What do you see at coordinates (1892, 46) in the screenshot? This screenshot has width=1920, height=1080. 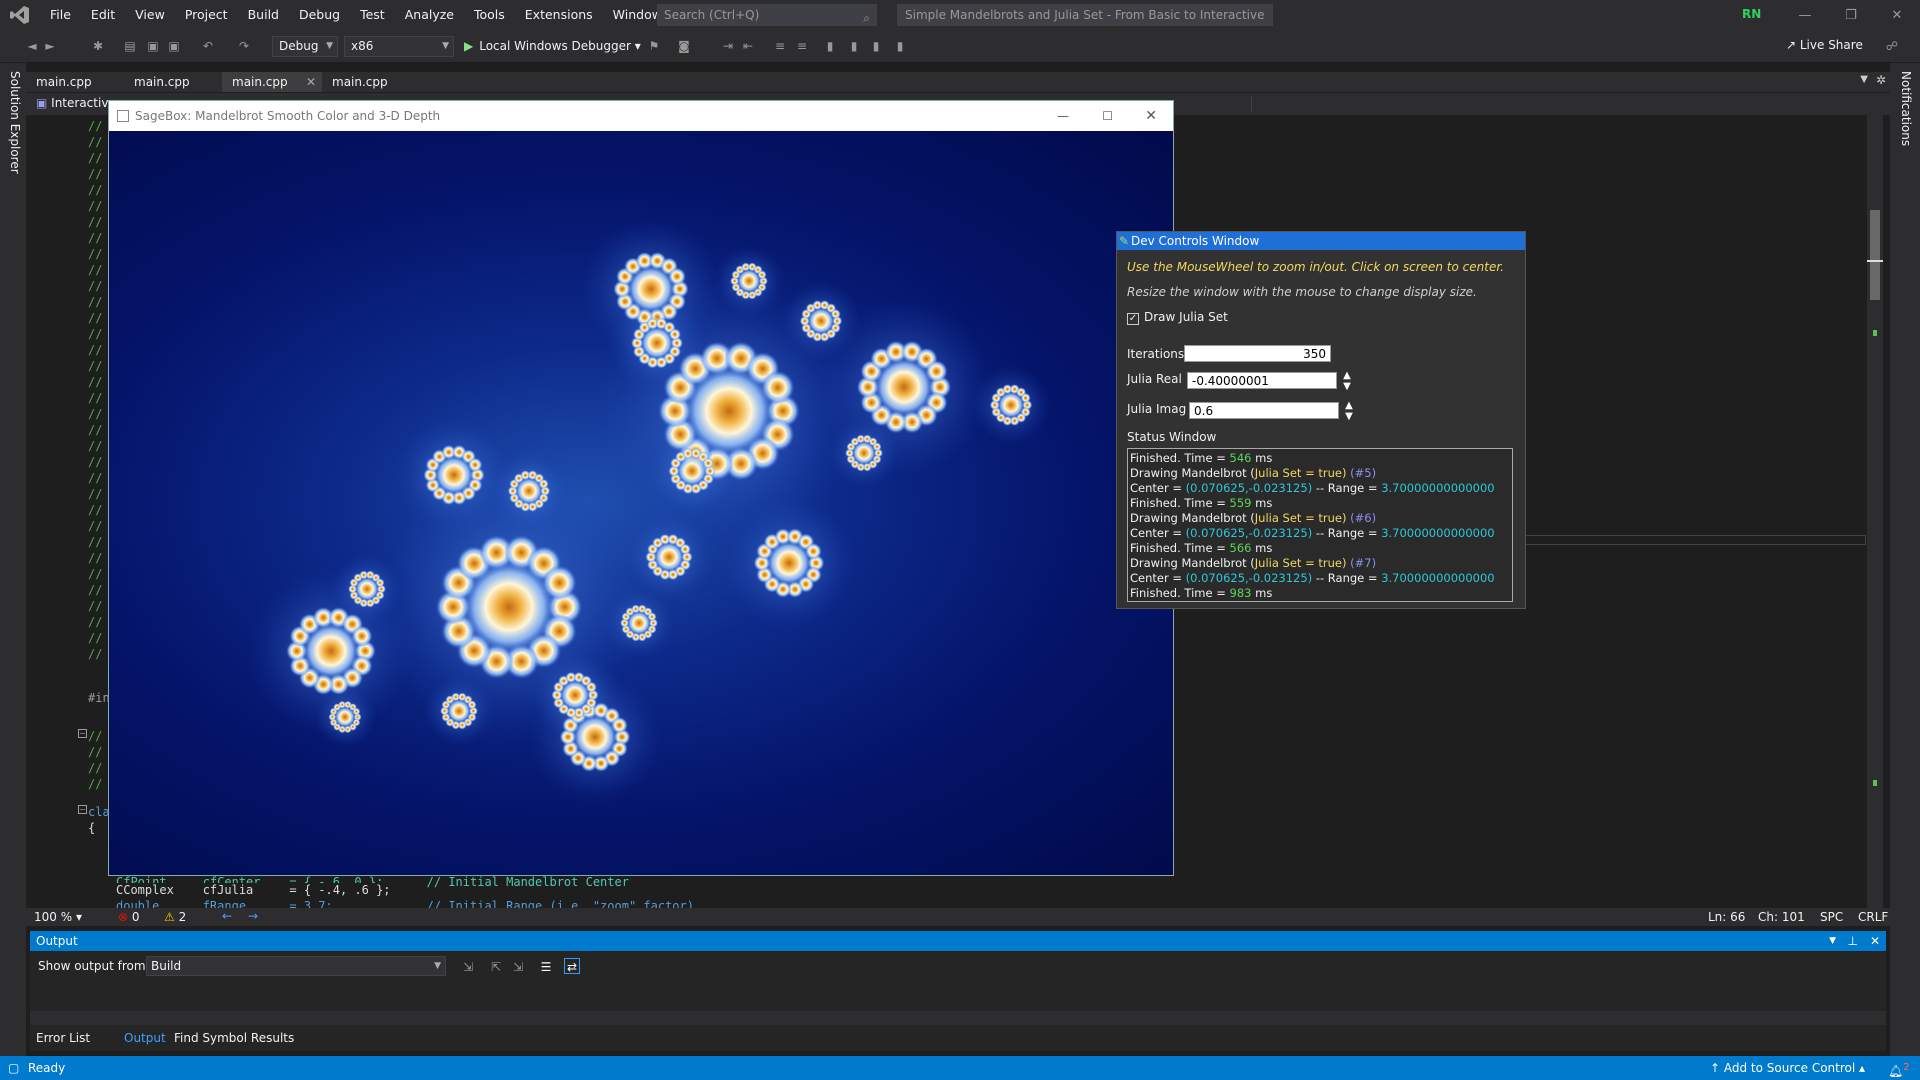 I see `feedback-icon: ☍` at bounding box center [1892, 46].